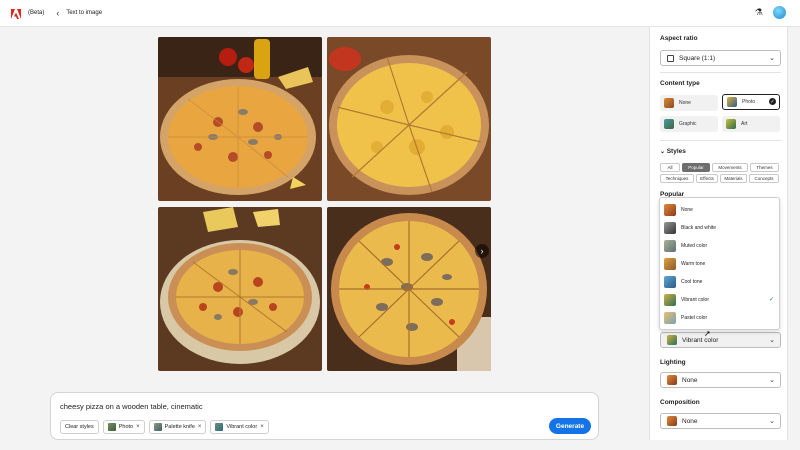 This screenshot has width=800, height=450. Describe the element at coordinates (764, 167) in the screenshot. I see `tab-themes: Themes` at that location.